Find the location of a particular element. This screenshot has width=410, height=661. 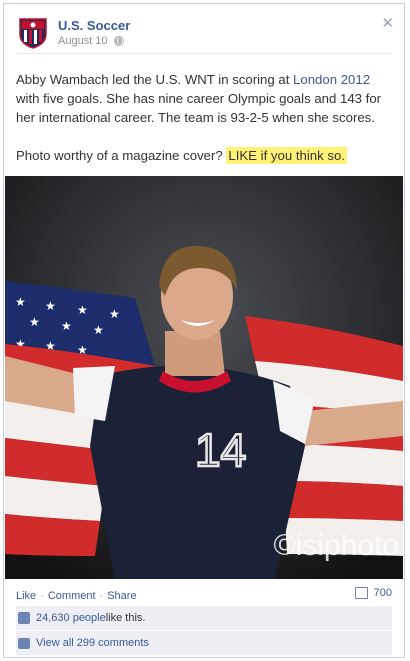

thumbs-up-icon is located at coordinates (24, 618).